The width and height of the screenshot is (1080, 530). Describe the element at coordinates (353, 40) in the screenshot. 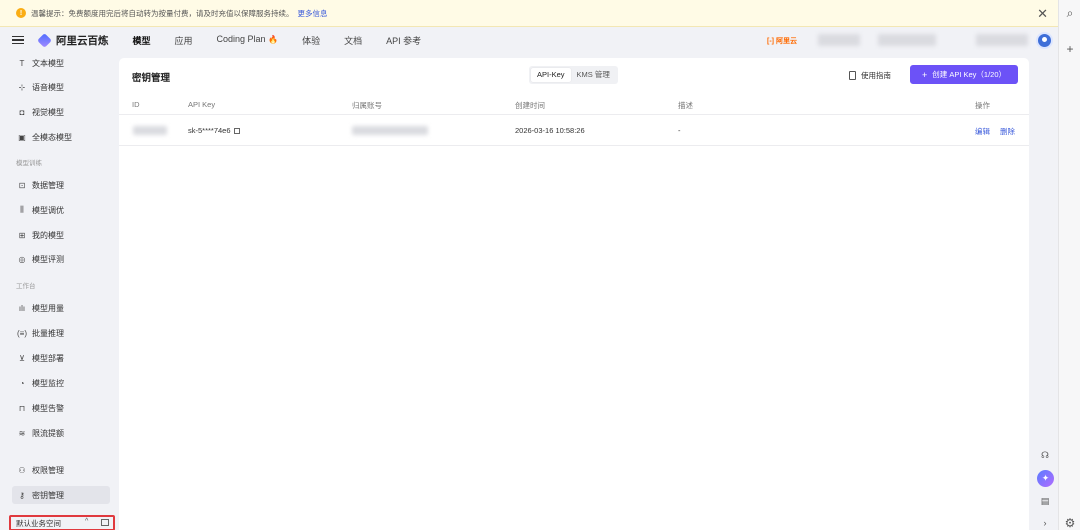

I see `nav-item-docs: 文档` at that location.